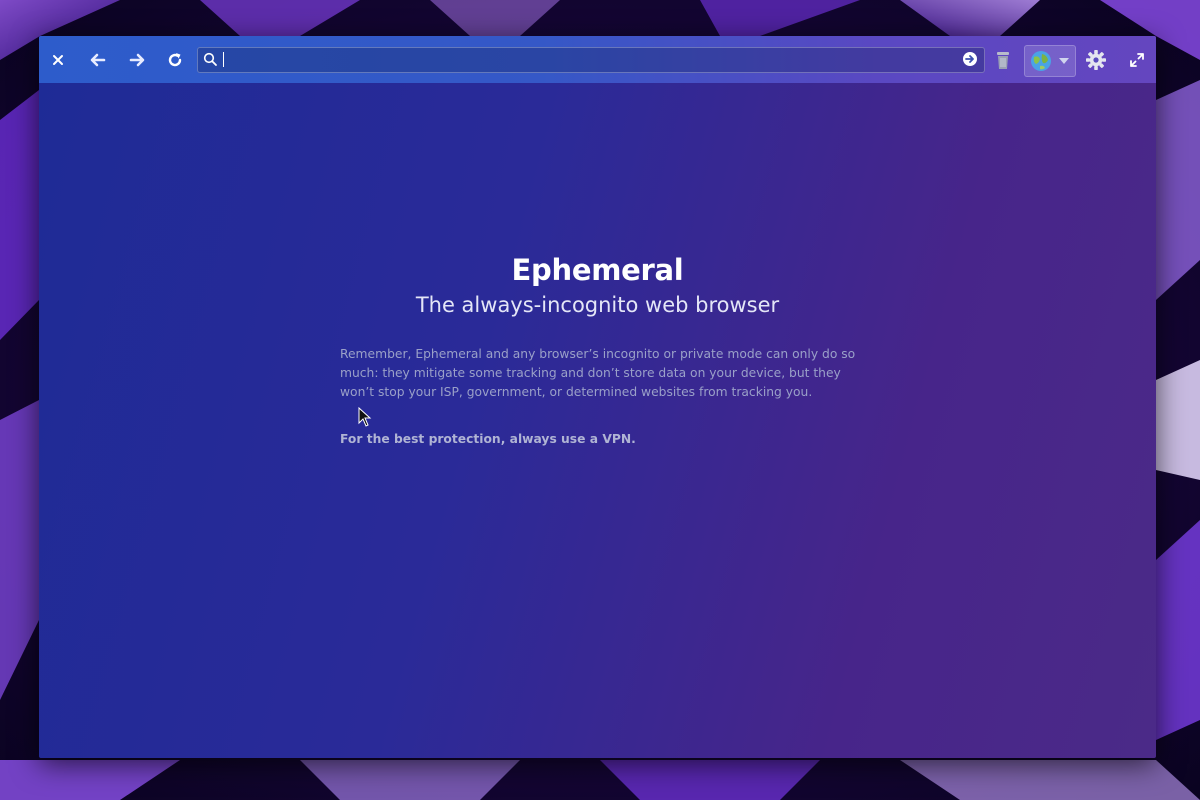 This screenshot has height=800, width=1200. I want to click on forward-button, so click(137, 60).